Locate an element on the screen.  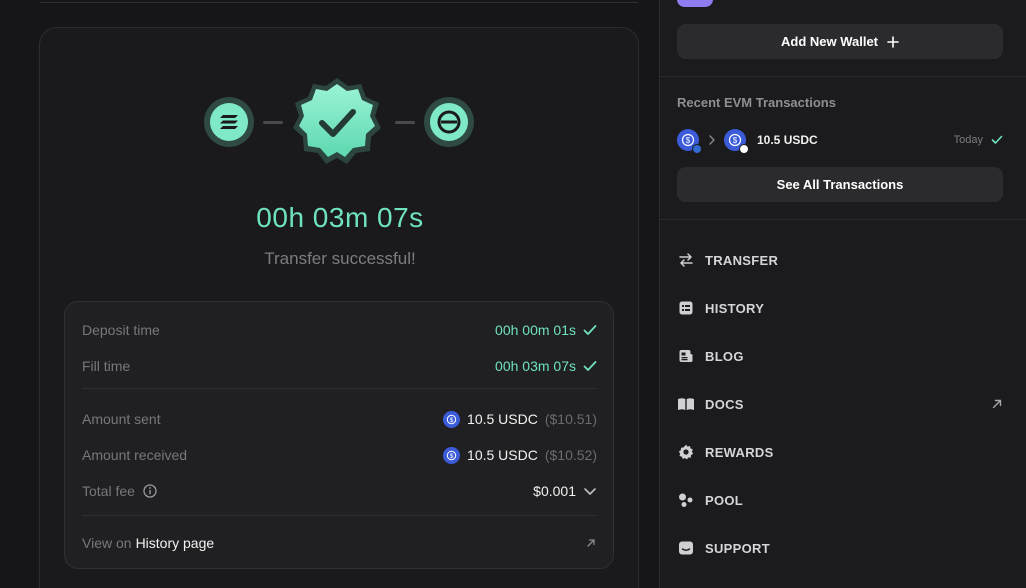
chat-icon is located at coordinates (686, 548).